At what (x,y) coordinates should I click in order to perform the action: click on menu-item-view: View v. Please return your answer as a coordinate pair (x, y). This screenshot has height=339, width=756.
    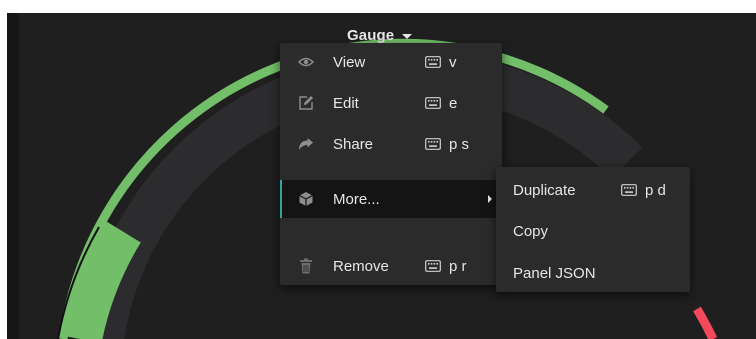
    Looking at the image, I should click on (391, 62).